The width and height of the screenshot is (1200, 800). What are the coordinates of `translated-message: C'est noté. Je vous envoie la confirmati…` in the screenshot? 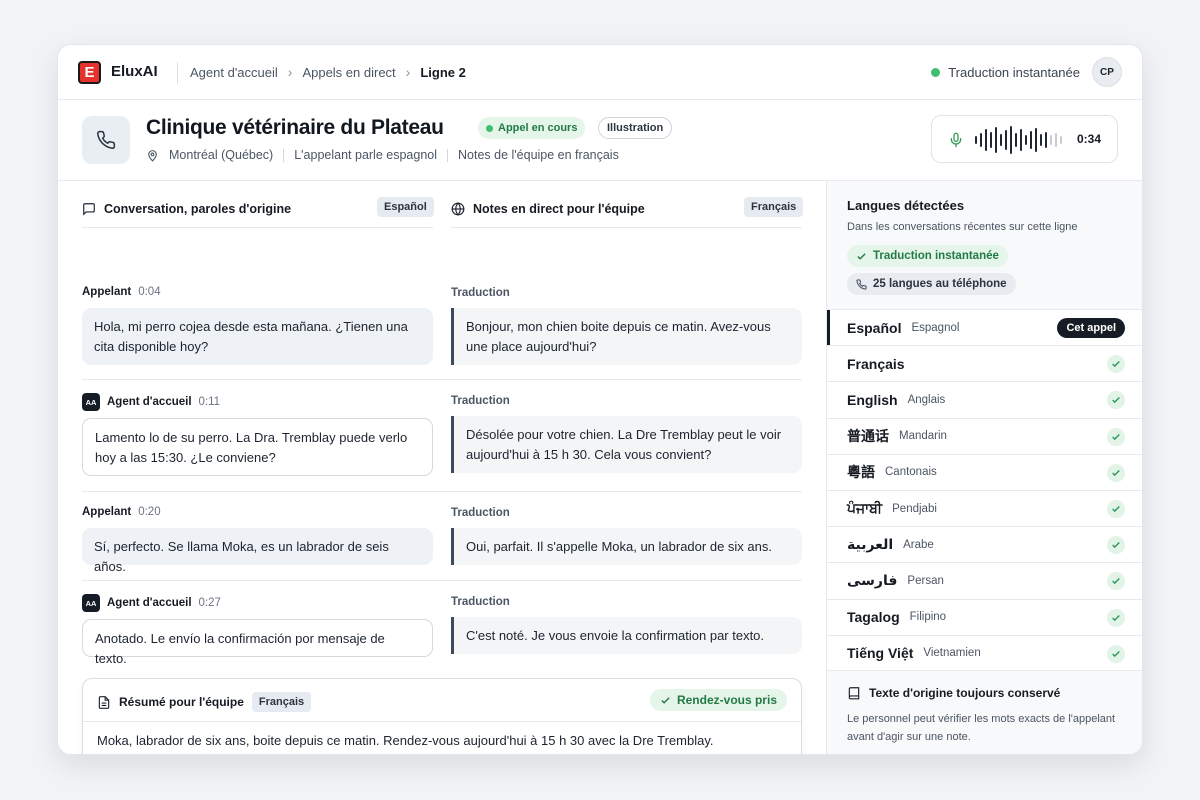 It's located at (626, 635).